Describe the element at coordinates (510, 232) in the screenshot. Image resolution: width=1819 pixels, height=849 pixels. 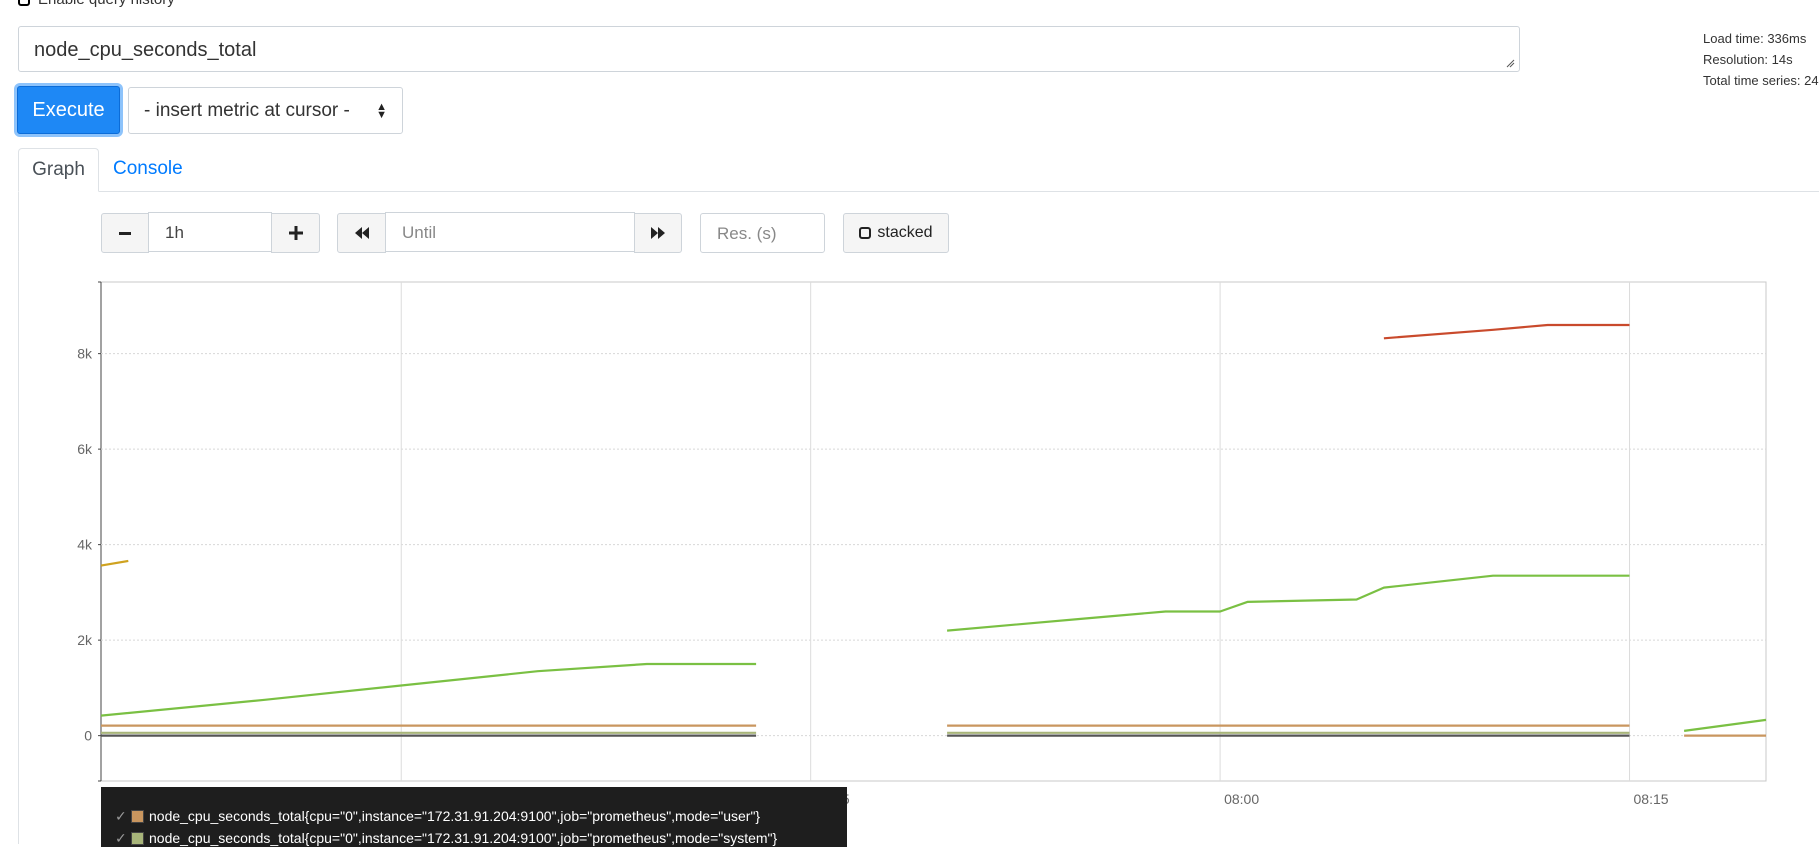
I see `until-input: Until` at that location.